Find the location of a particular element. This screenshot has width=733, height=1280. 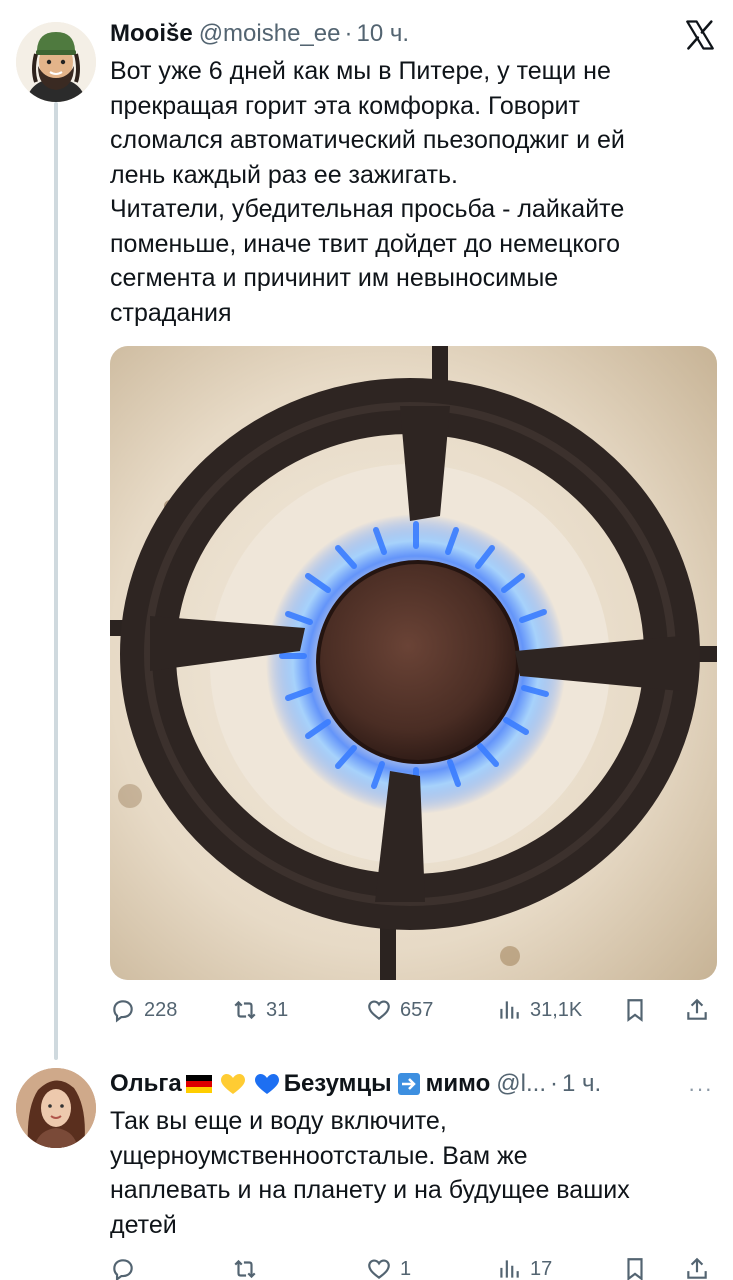

tweet-header: Mooiše @moishe_ee · 10 ч. is located at coordinates (413, 34).